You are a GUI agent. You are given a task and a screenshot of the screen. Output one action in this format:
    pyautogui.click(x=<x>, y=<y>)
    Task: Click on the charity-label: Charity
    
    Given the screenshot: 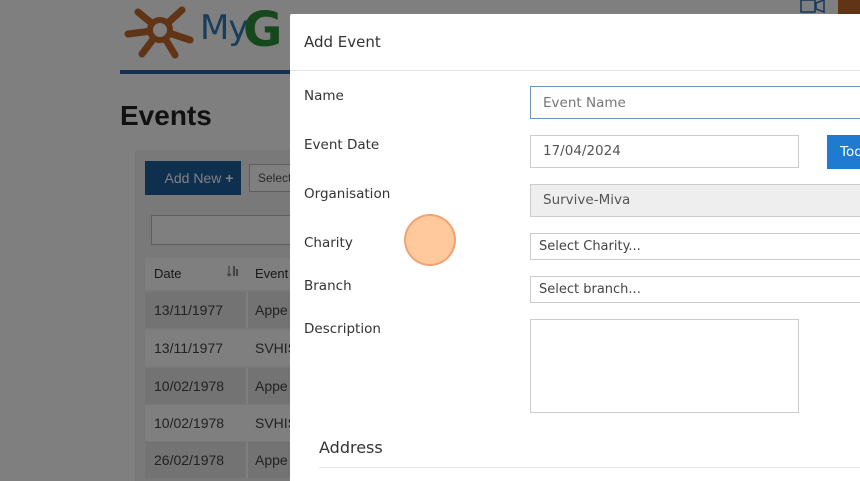 What is the action you would take?
    pyautogui.click(x=328, y=243)
    